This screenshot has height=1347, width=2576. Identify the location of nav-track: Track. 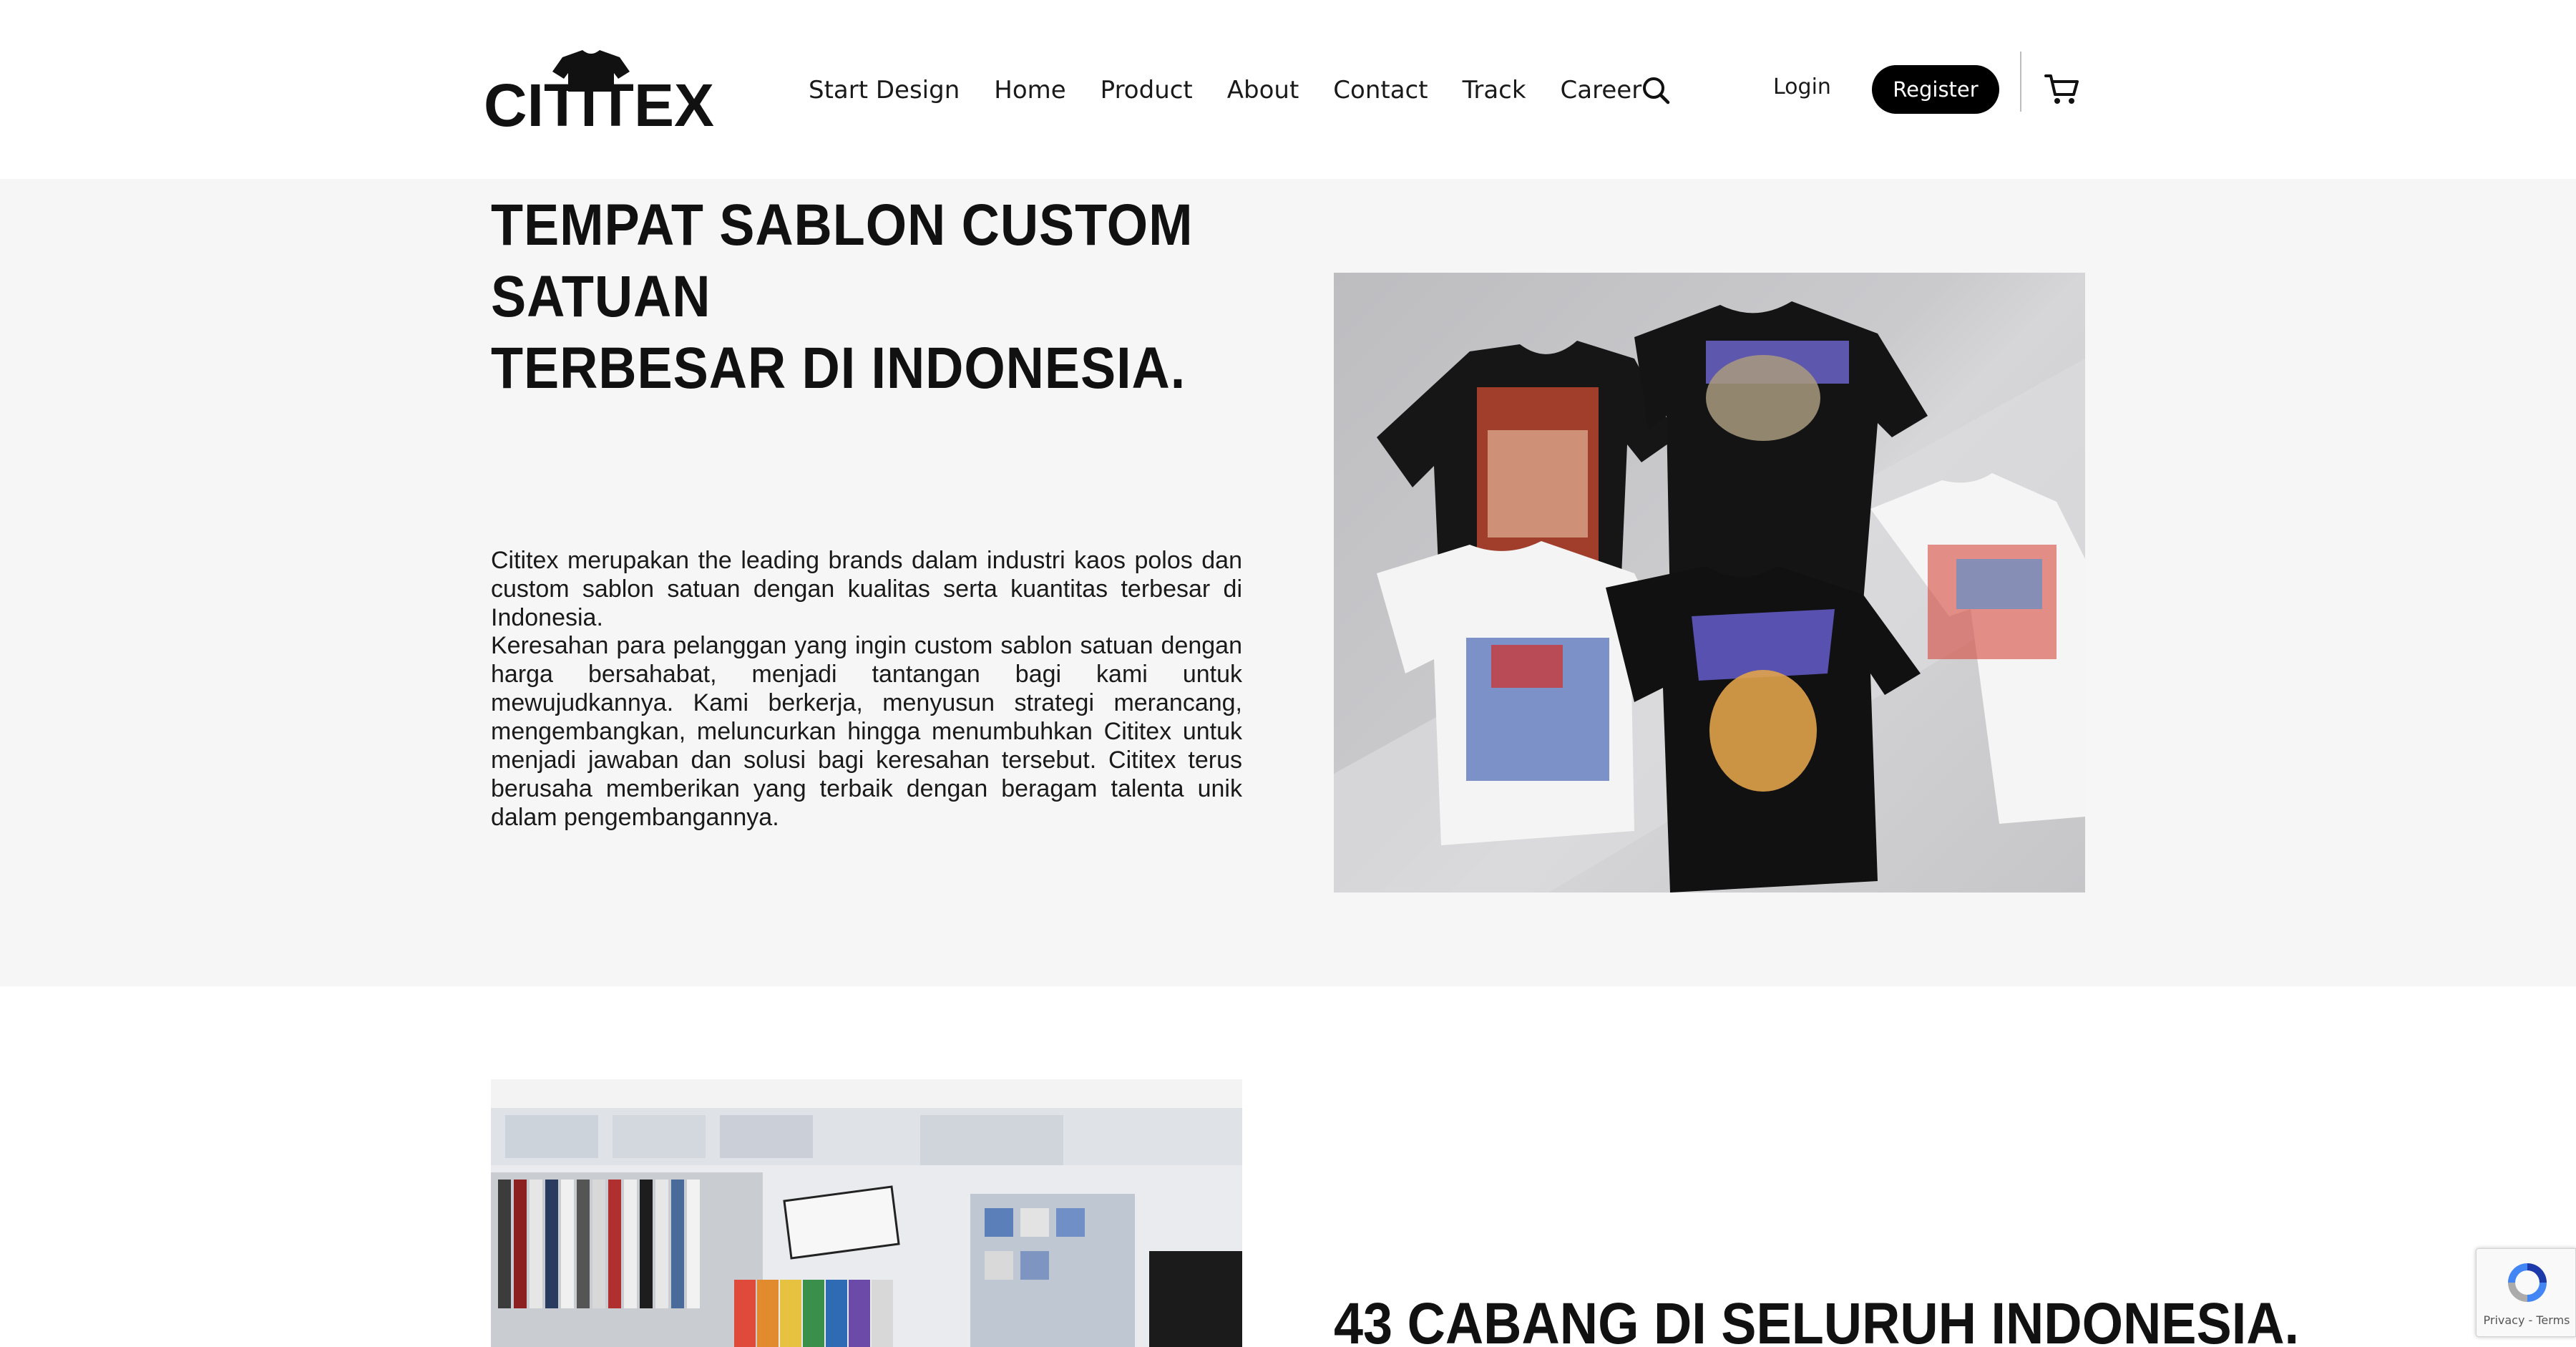
(1495, 90).